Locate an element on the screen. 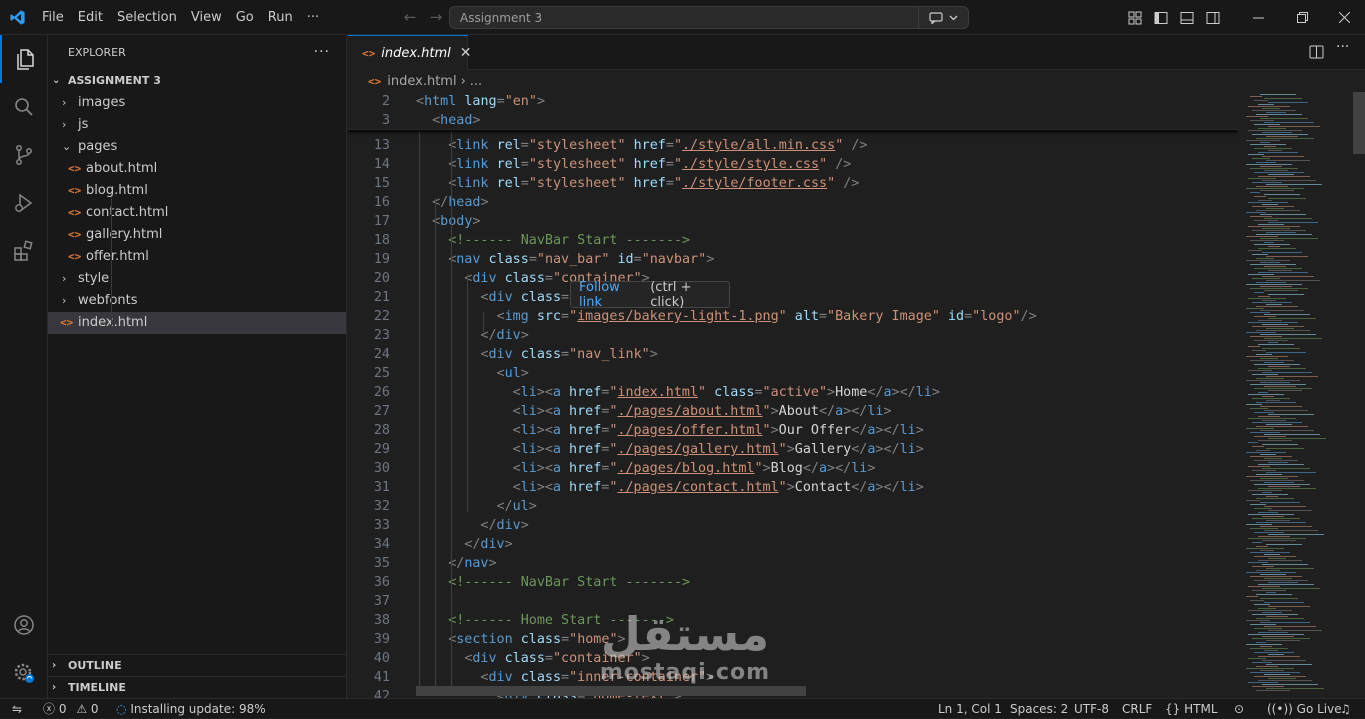 The image size is (1365, 719). indent-guide is located at coordinates (484, 322).